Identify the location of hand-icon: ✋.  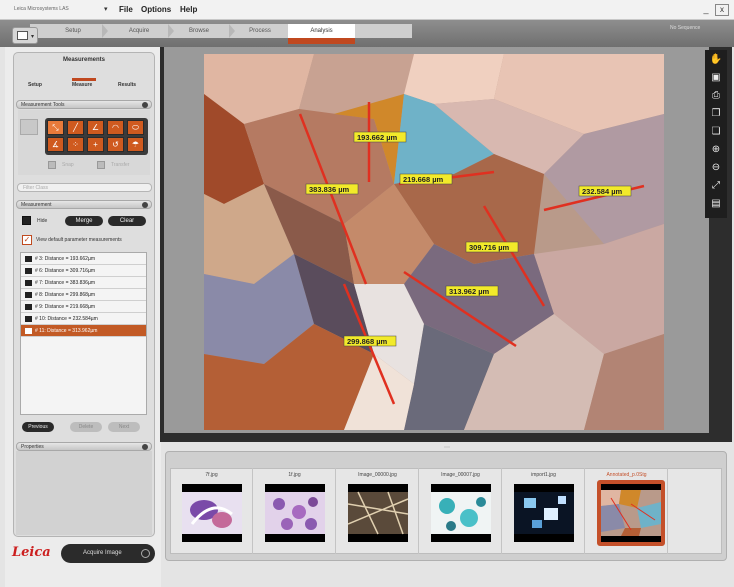
(716, 60).